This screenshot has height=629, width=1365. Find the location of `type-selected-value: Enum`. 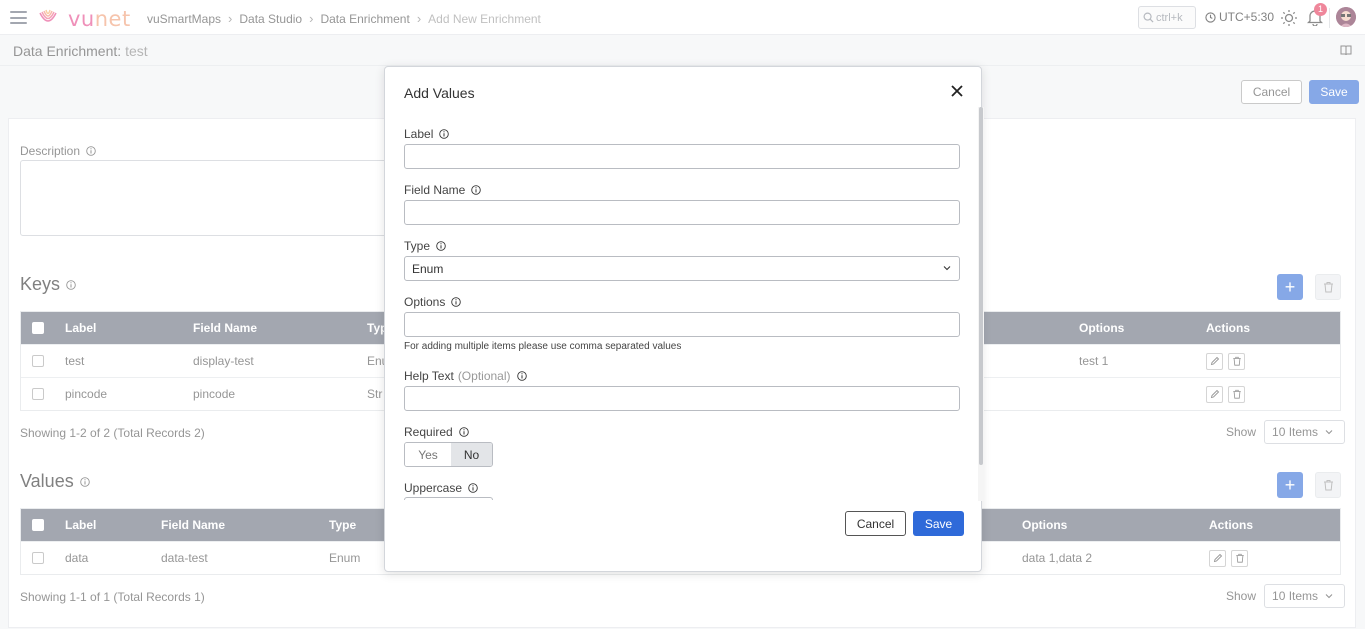

type-selected-value: Enum is located at coordinates (428, 268).